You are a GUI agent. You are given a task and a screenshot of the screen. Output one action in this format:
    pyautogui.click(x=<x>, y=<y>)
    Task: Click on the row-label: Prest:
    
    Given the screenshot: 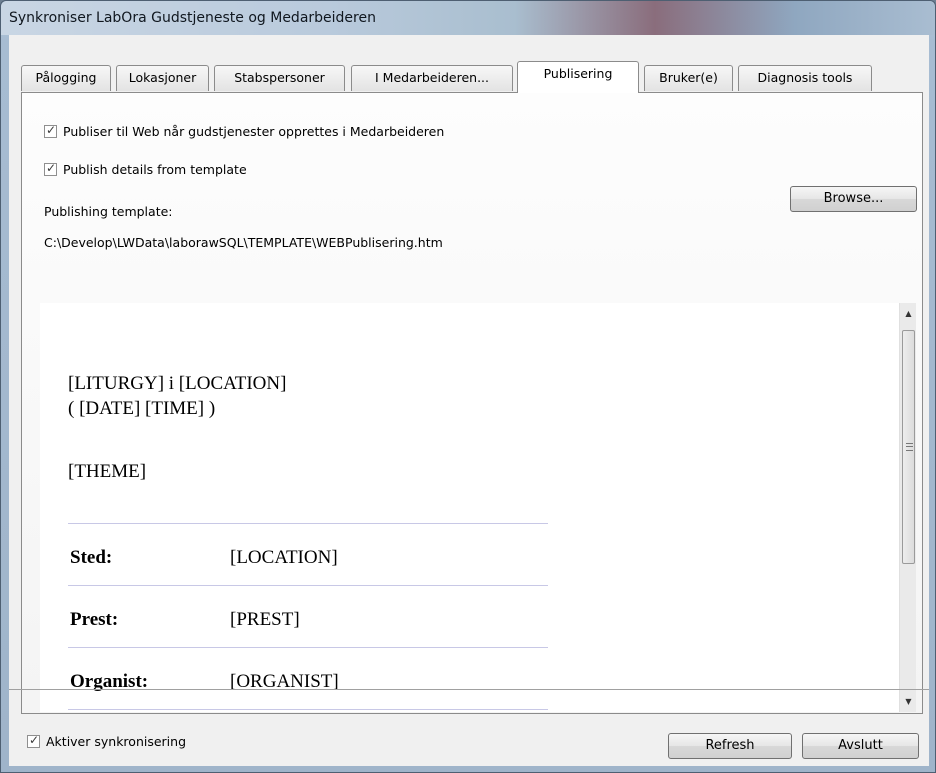 What is the action you would take?
    pyautogui.click(x=94, y=619)
    